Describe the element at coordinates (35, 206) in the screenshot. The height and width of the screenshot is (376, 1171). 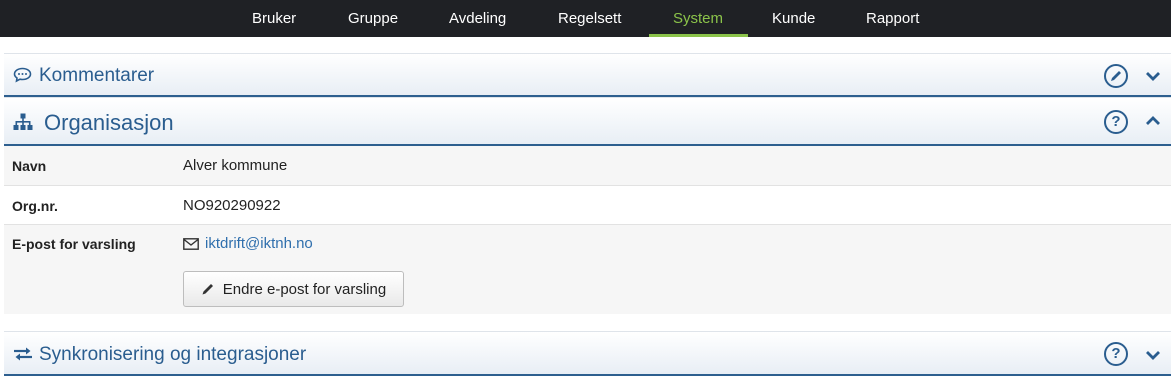
I see `org-number-label: Org.nr.` at that location.